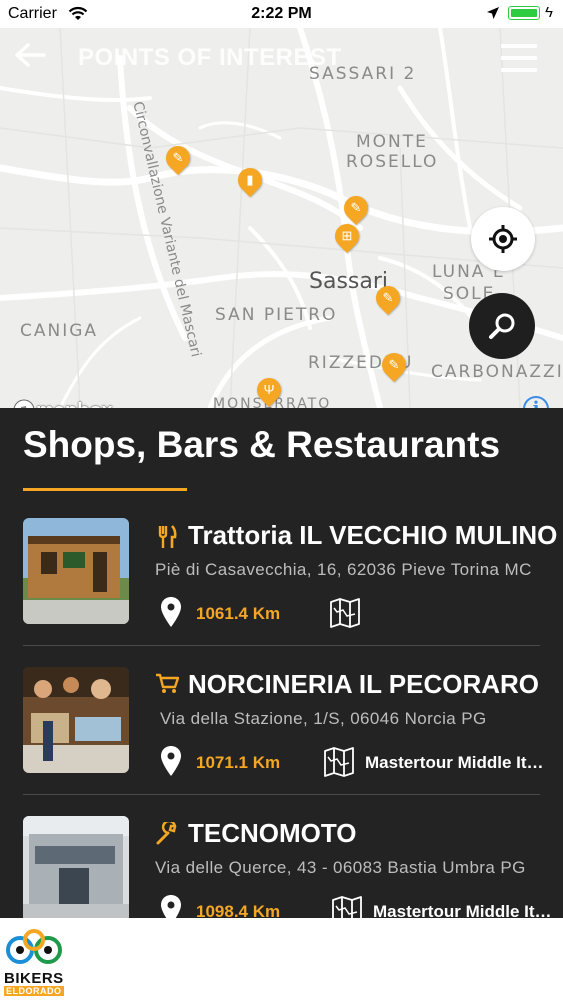 The height and width of the screenshot is (1000, 563). I want to click on map-label: ROSELLO, so click(392, 162).